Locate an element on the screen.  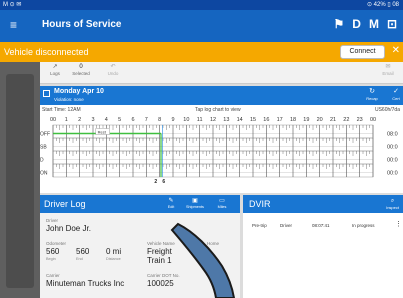
row-label: OFF is located at coordinates (45, 135).